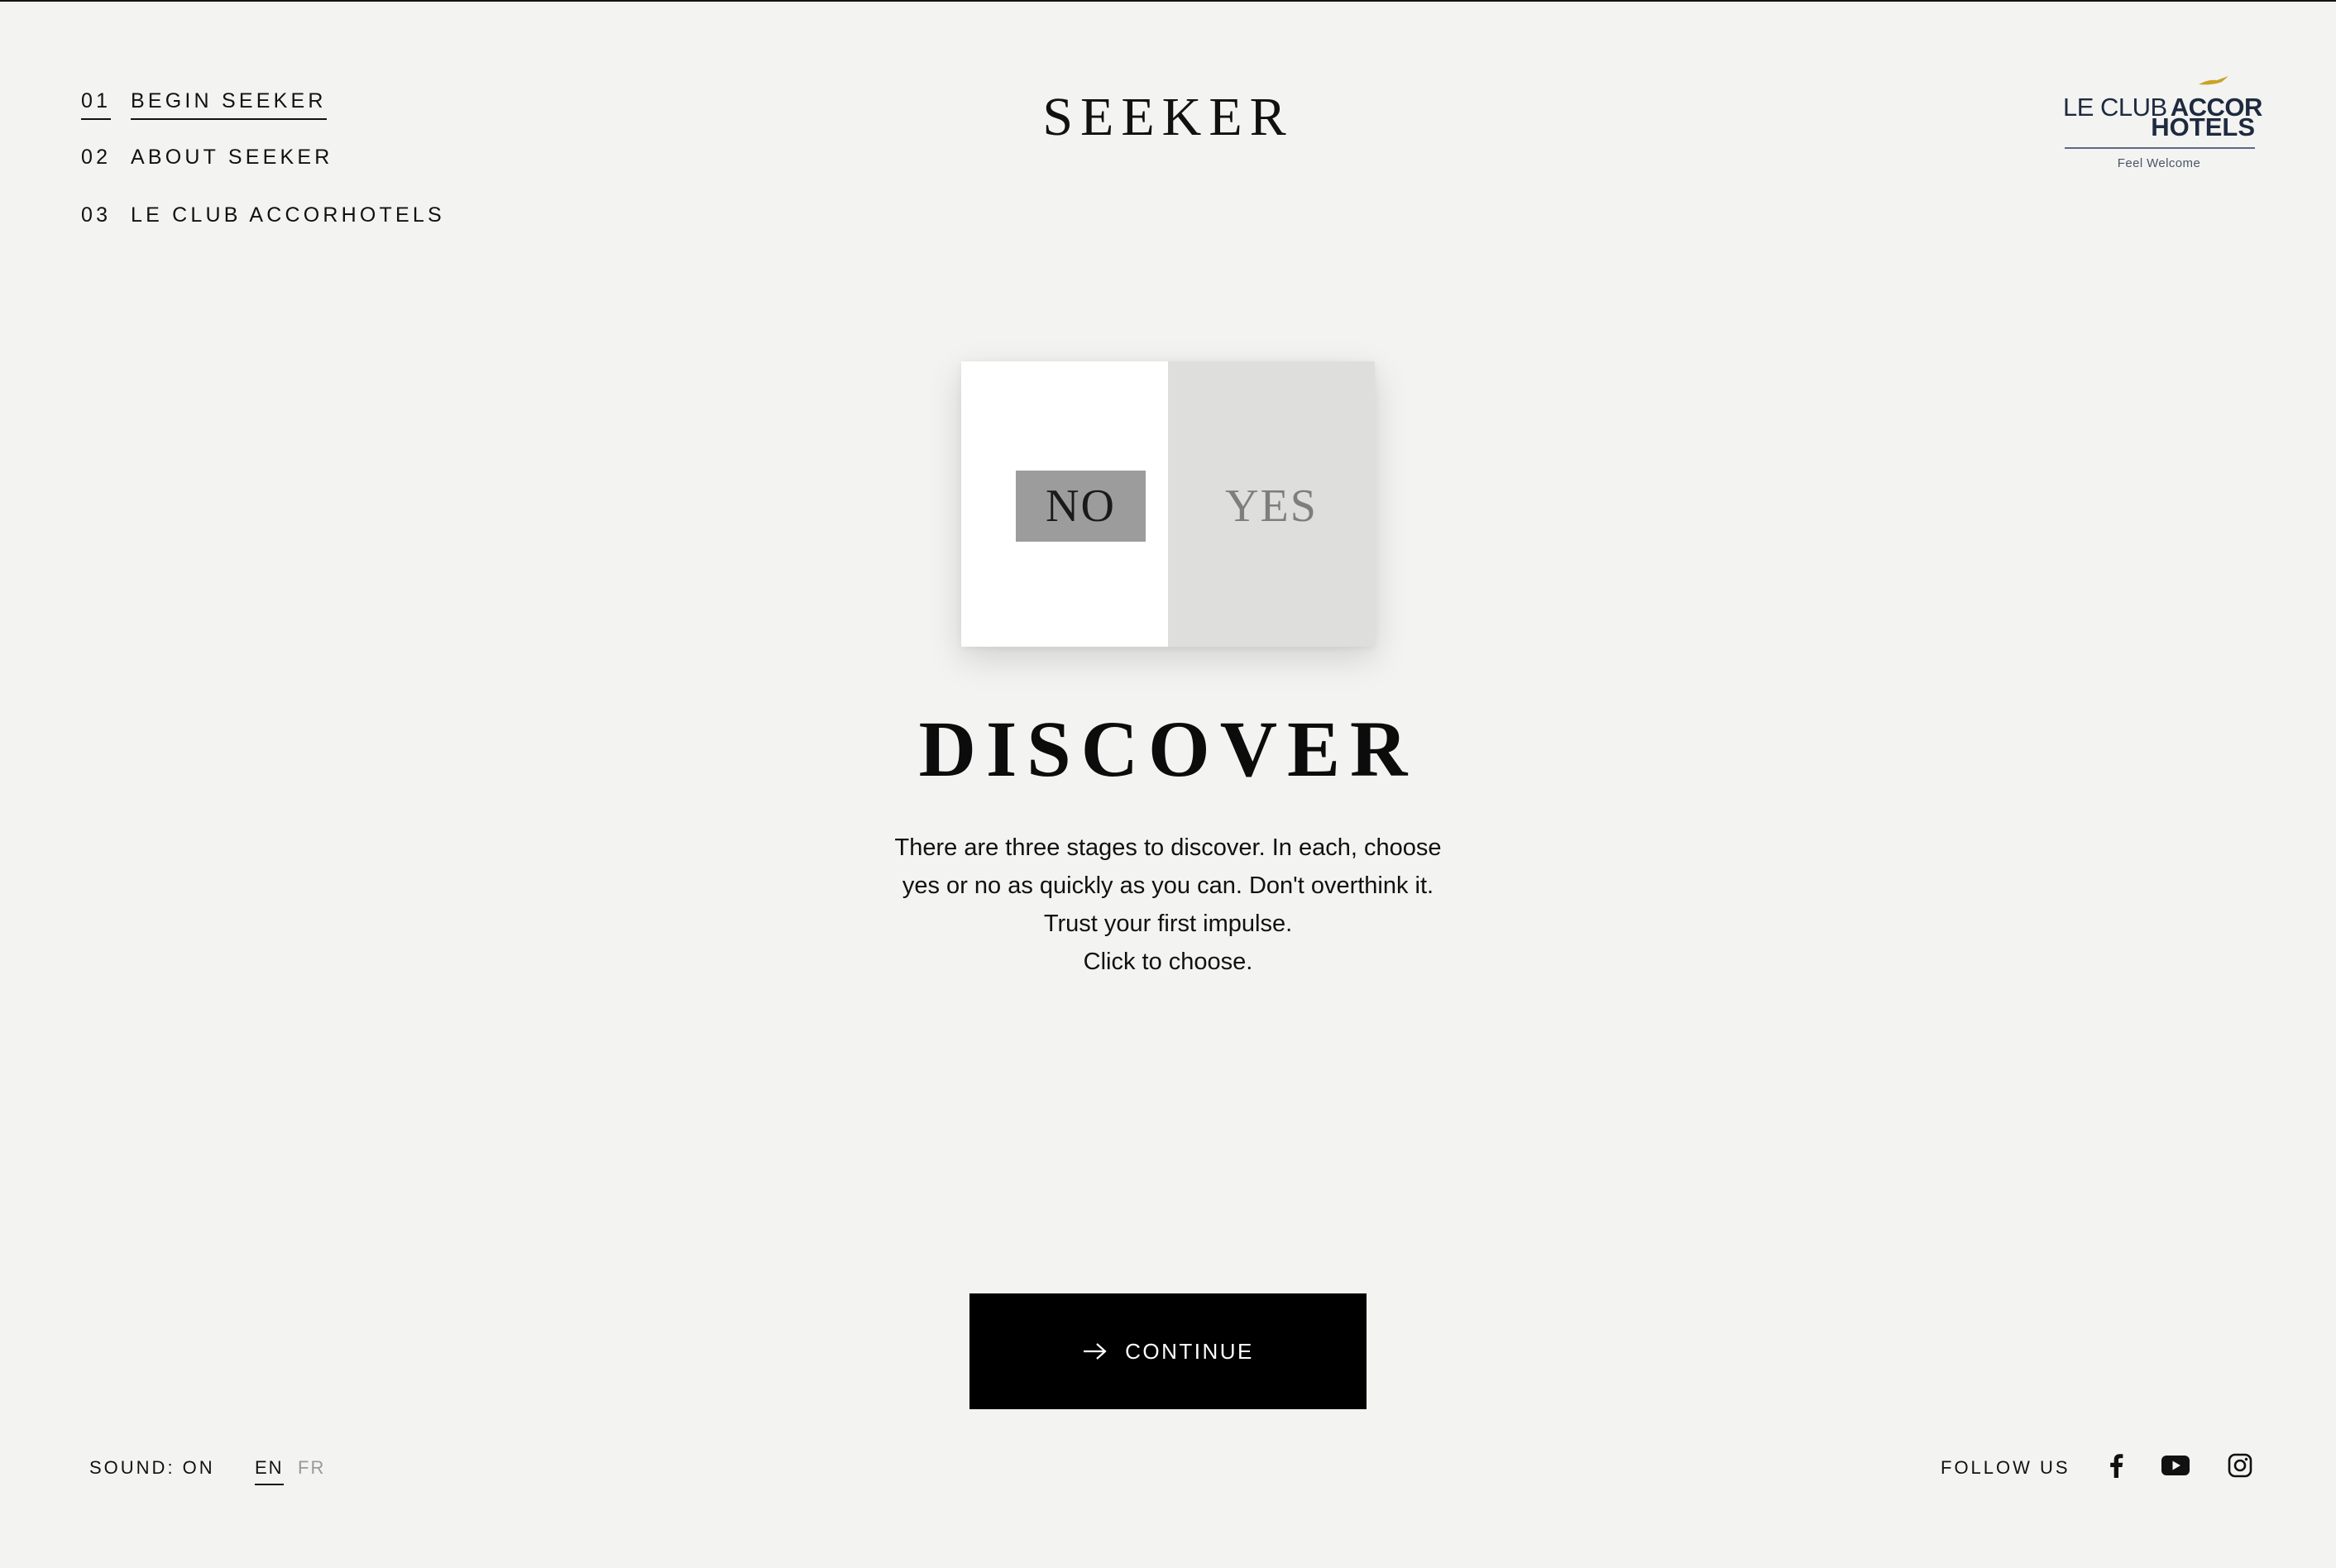 This screenshot has width=2336, height=1568. What do you see at coordinates (2213, 80) in the screenshot?
I see `bird-icon` at bounding box center [2213, 80].